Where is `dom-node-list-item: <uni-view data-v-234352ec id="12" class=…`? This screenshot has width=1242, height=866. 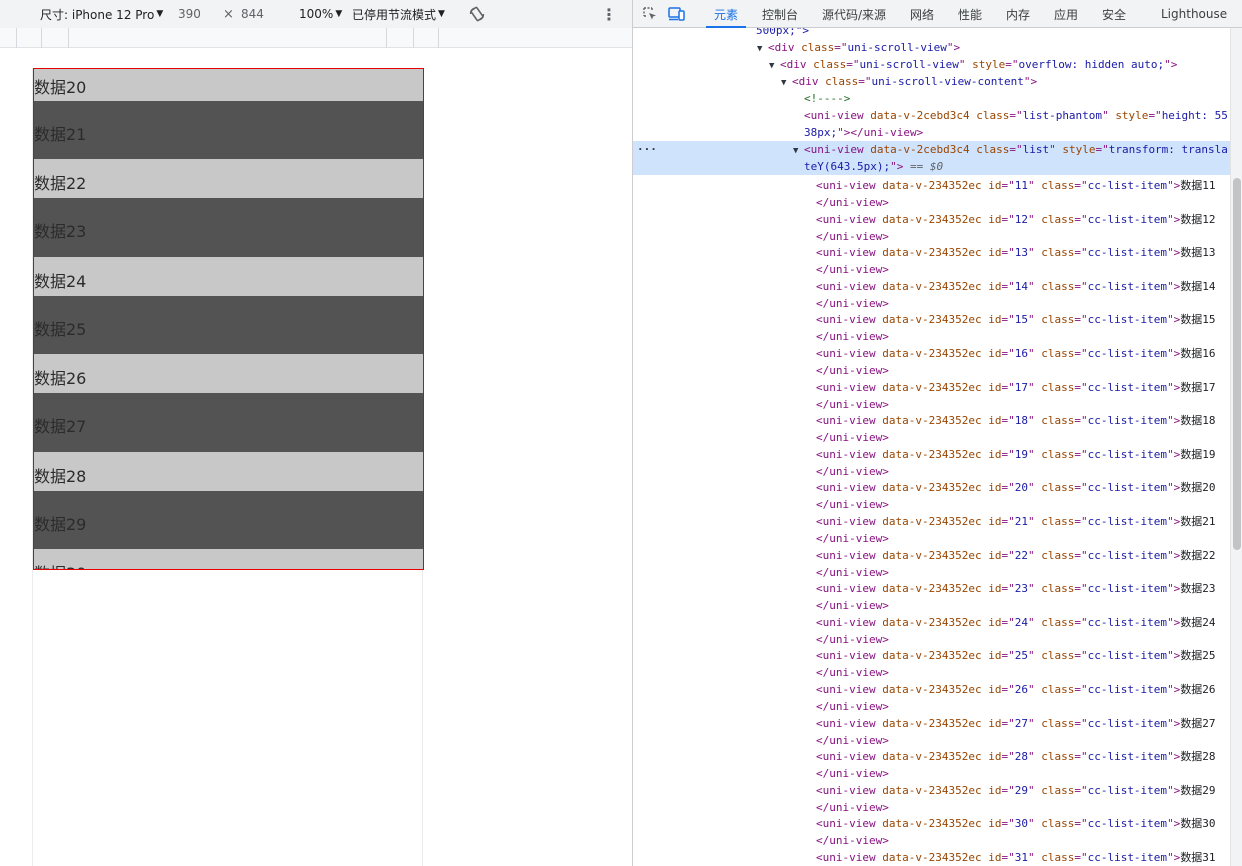 dom-node-list-item: <uni-view data-v-234352ec id="12" class=… is located at coordinates (932, 219).